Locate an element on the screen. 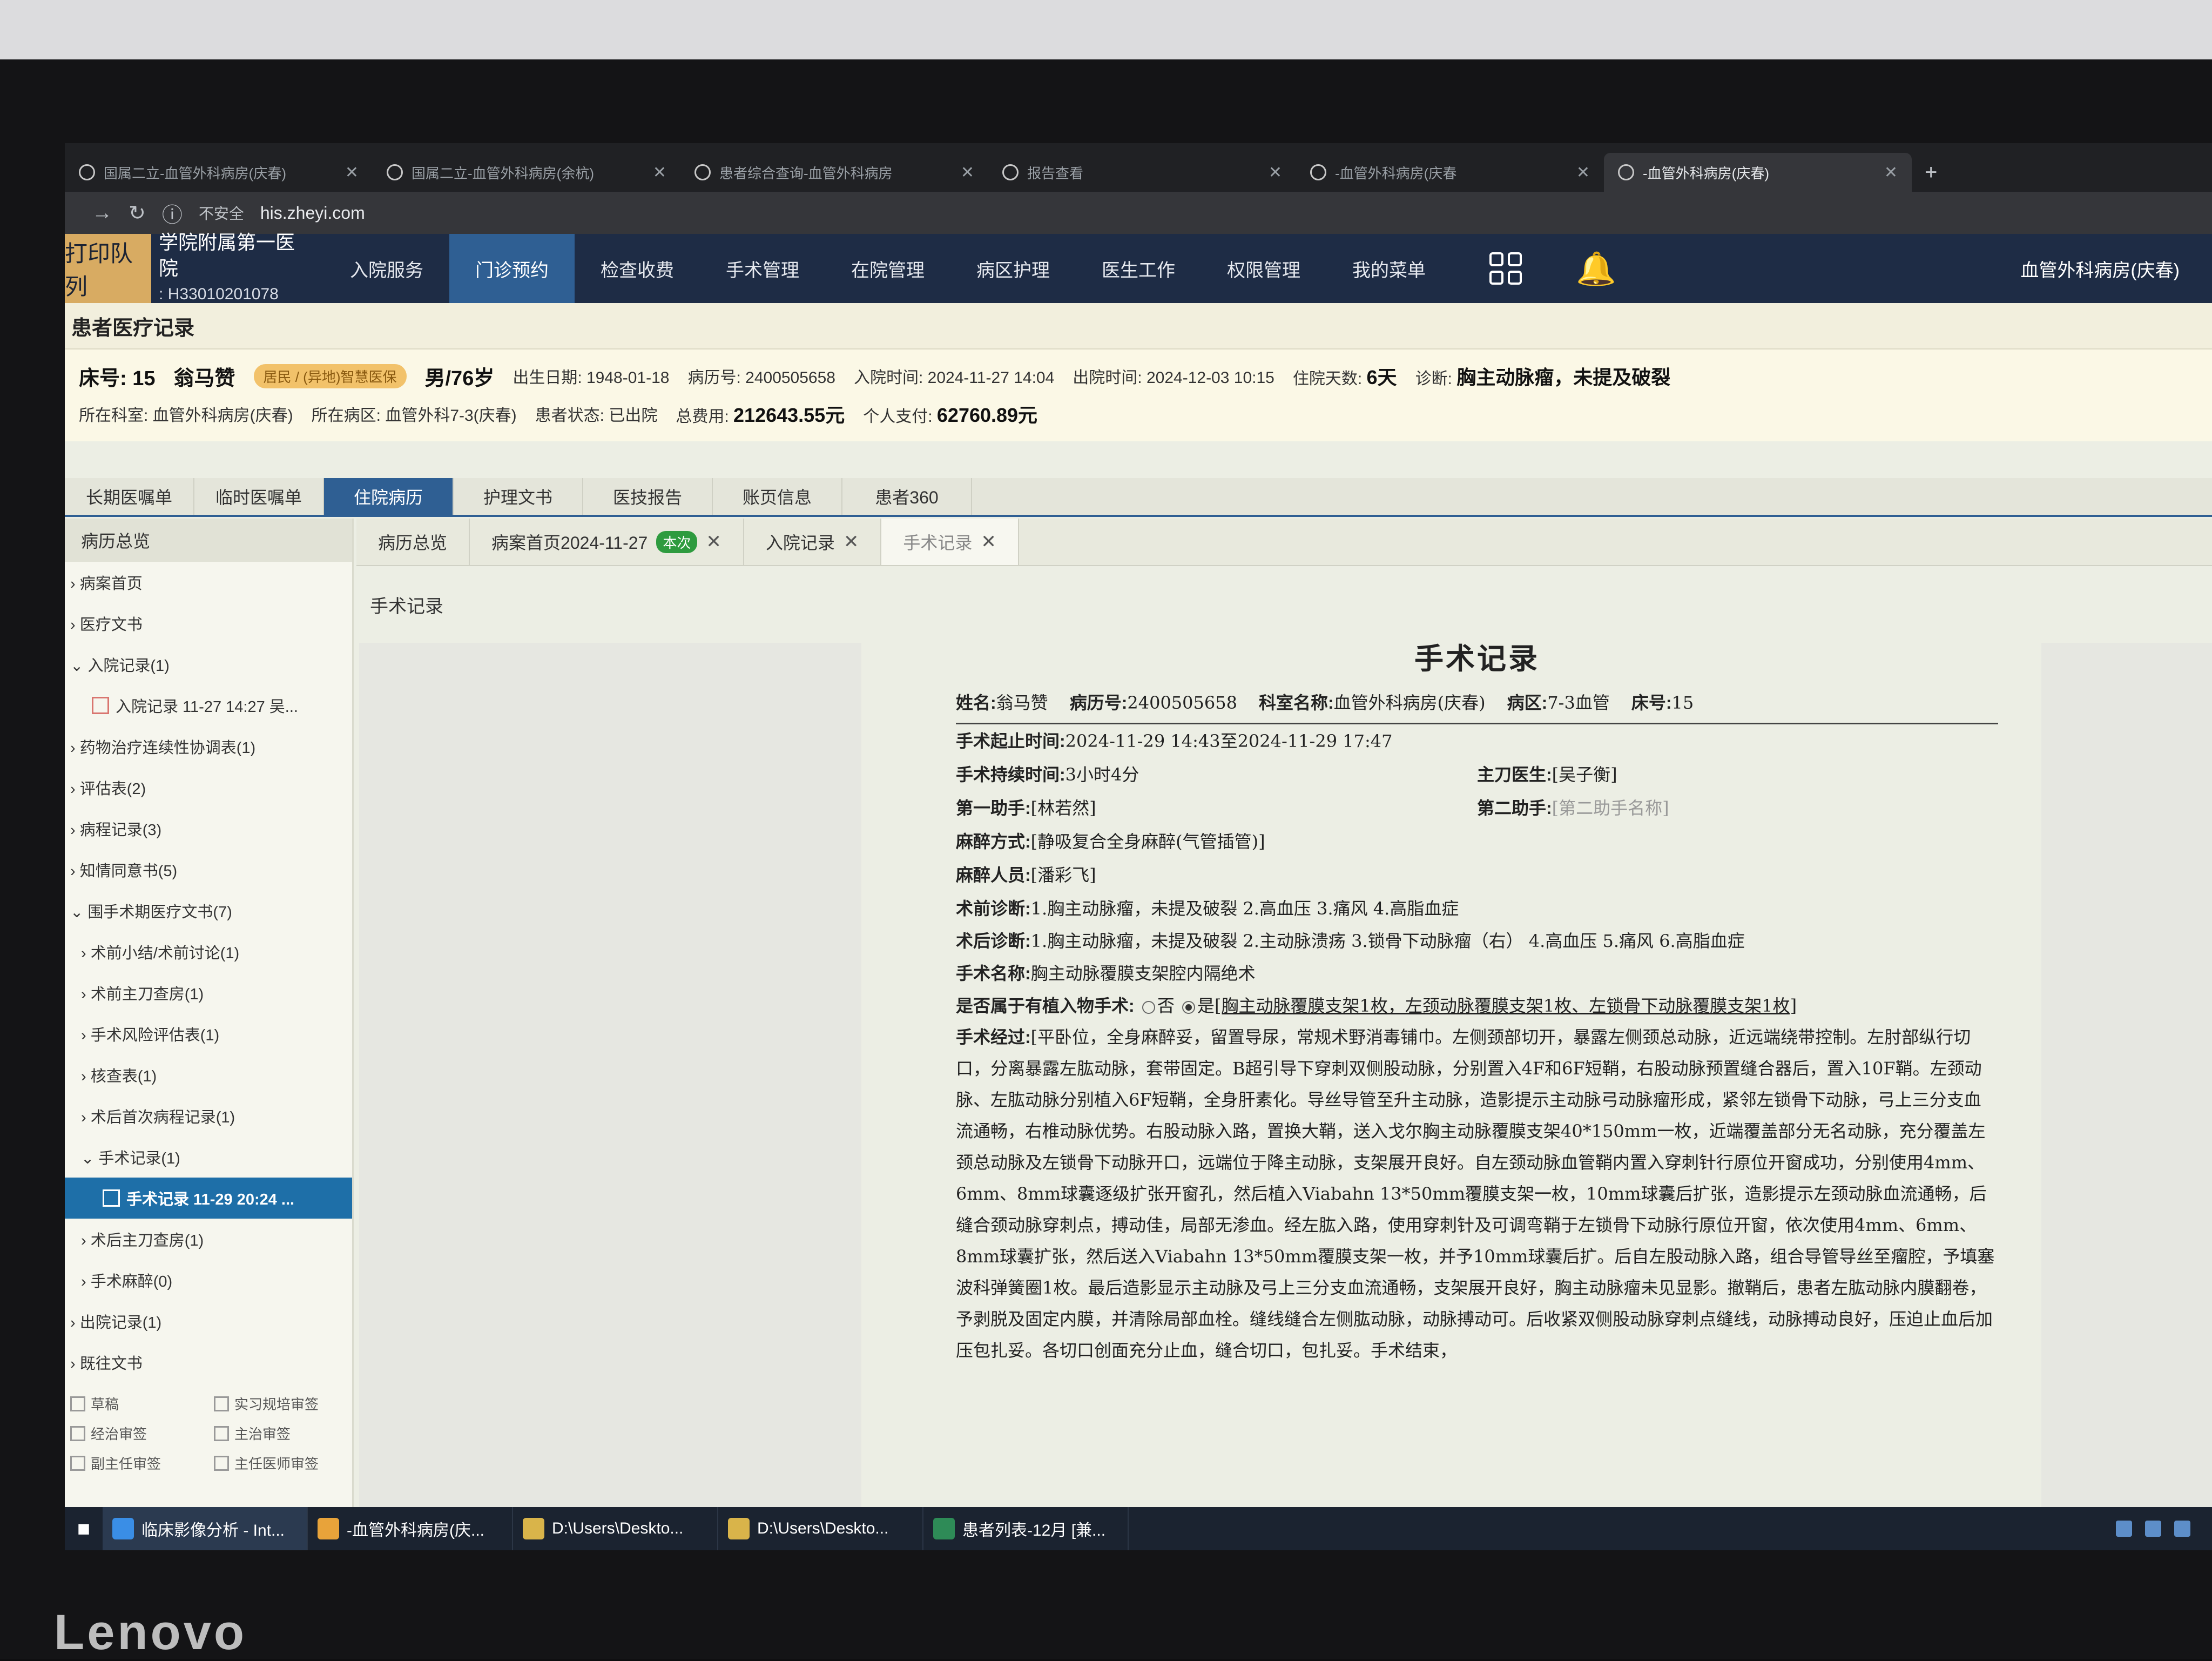 The height and width of the screenshot is (1661, 2212). doc-tab-active: 手术记录 ✕ is located at coordinates (950, 542).